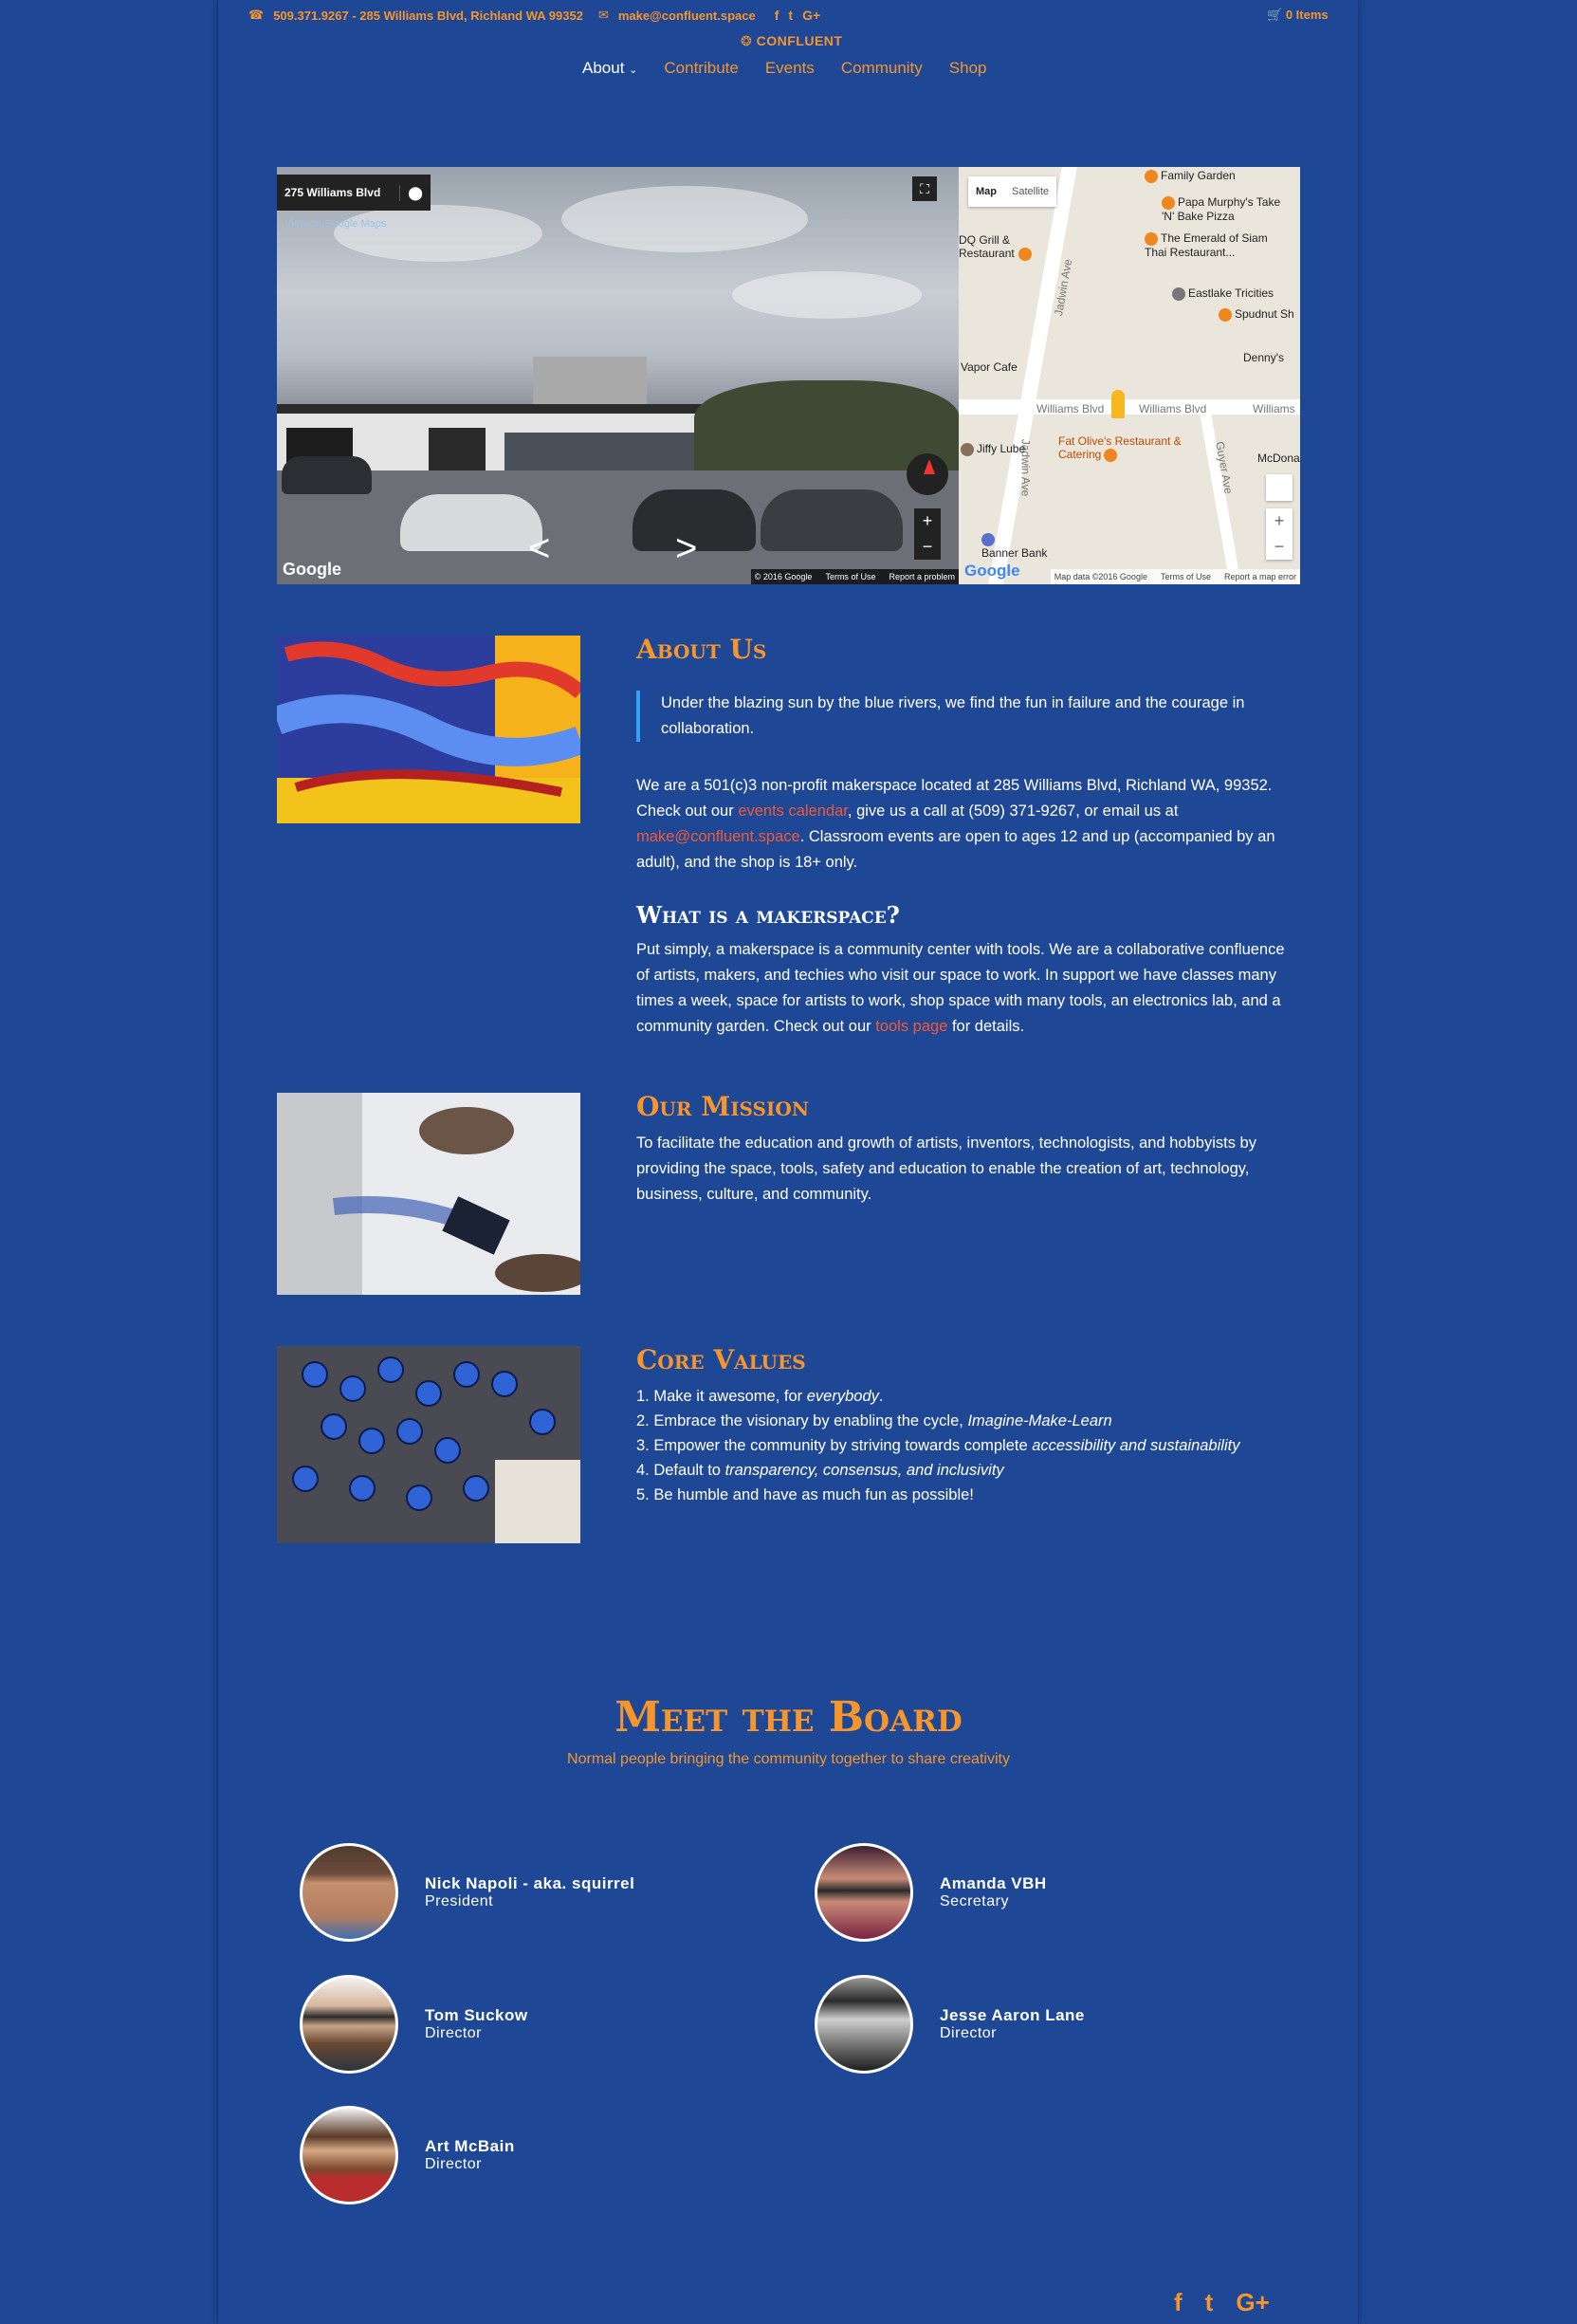  Describe the element at coordinates (721, 1396) in the screenshot. I see `value-text: 1. Make it awesome, for` at that location.